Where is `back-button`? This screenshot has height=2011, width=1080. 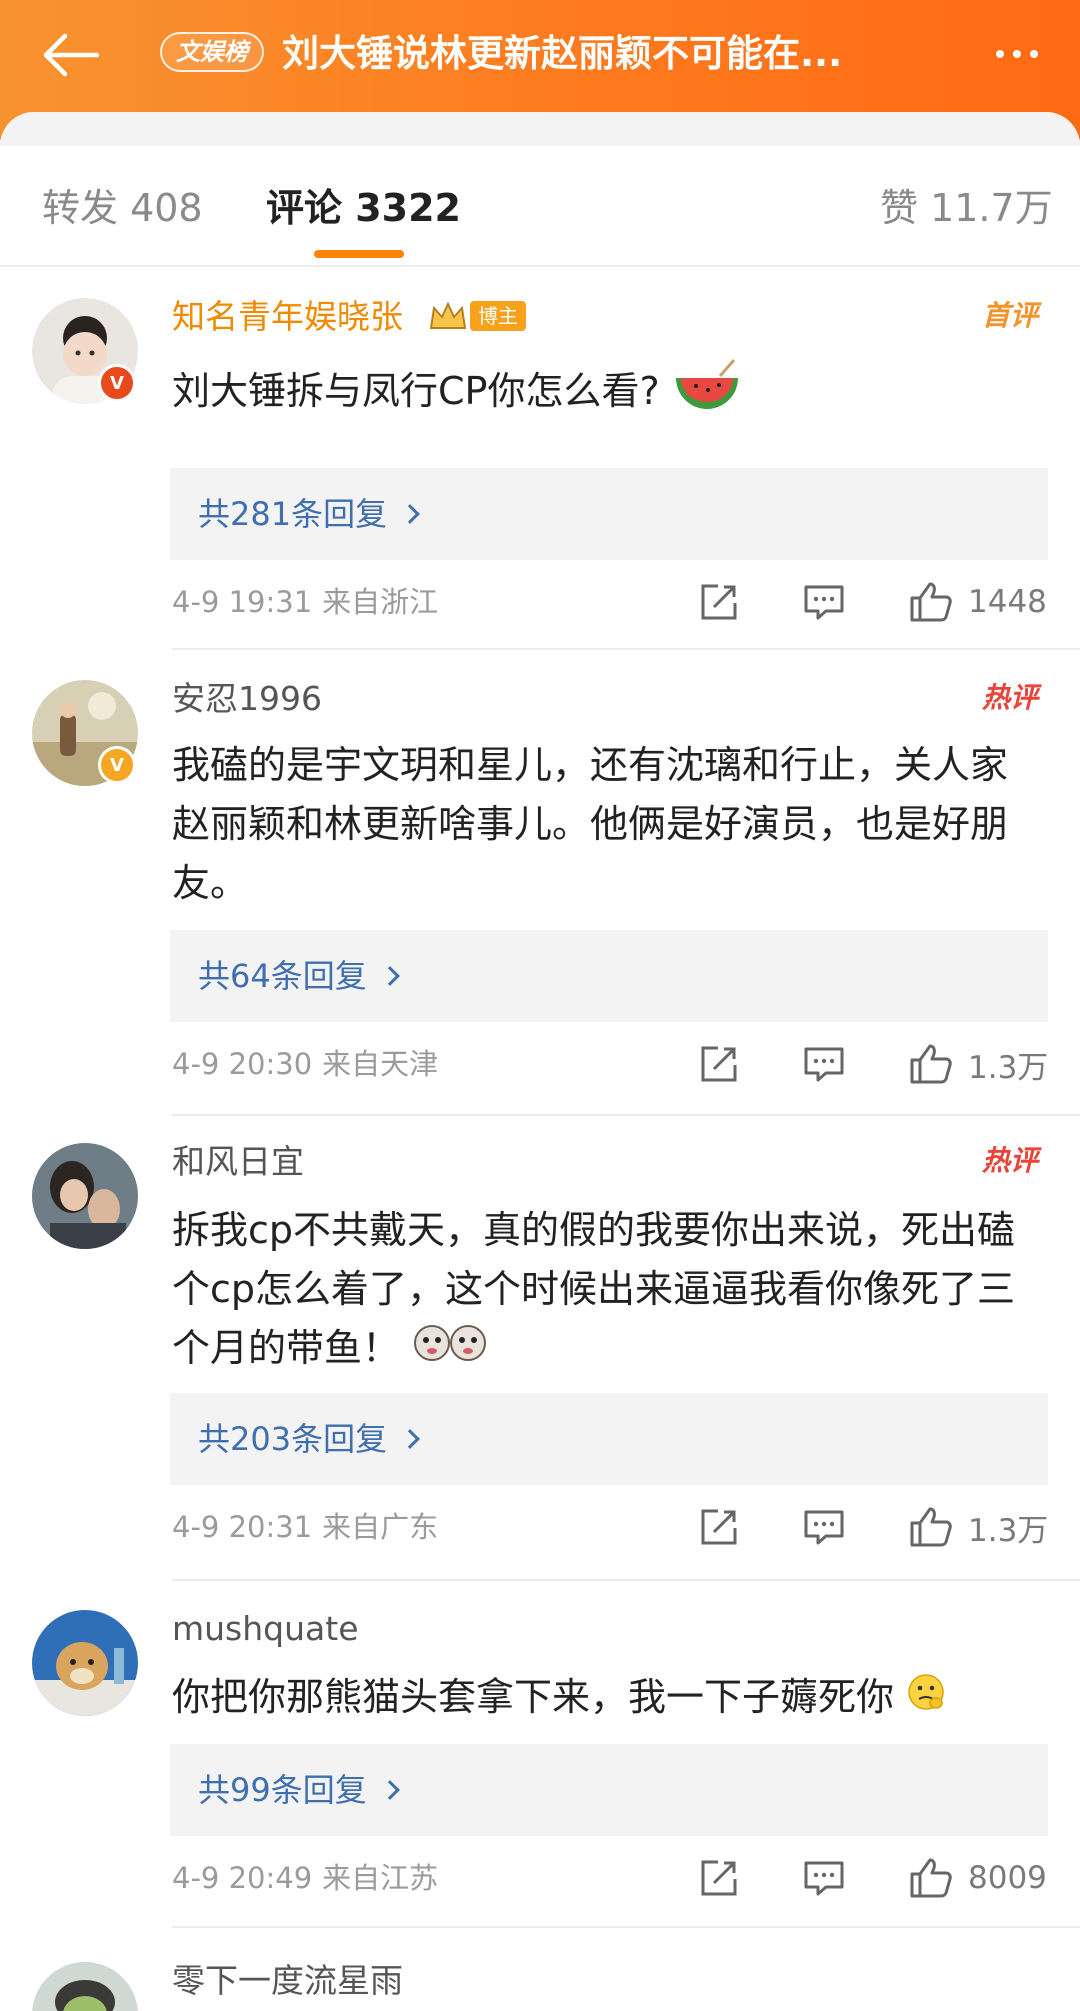
back-button is located at coordinates (71, 55).